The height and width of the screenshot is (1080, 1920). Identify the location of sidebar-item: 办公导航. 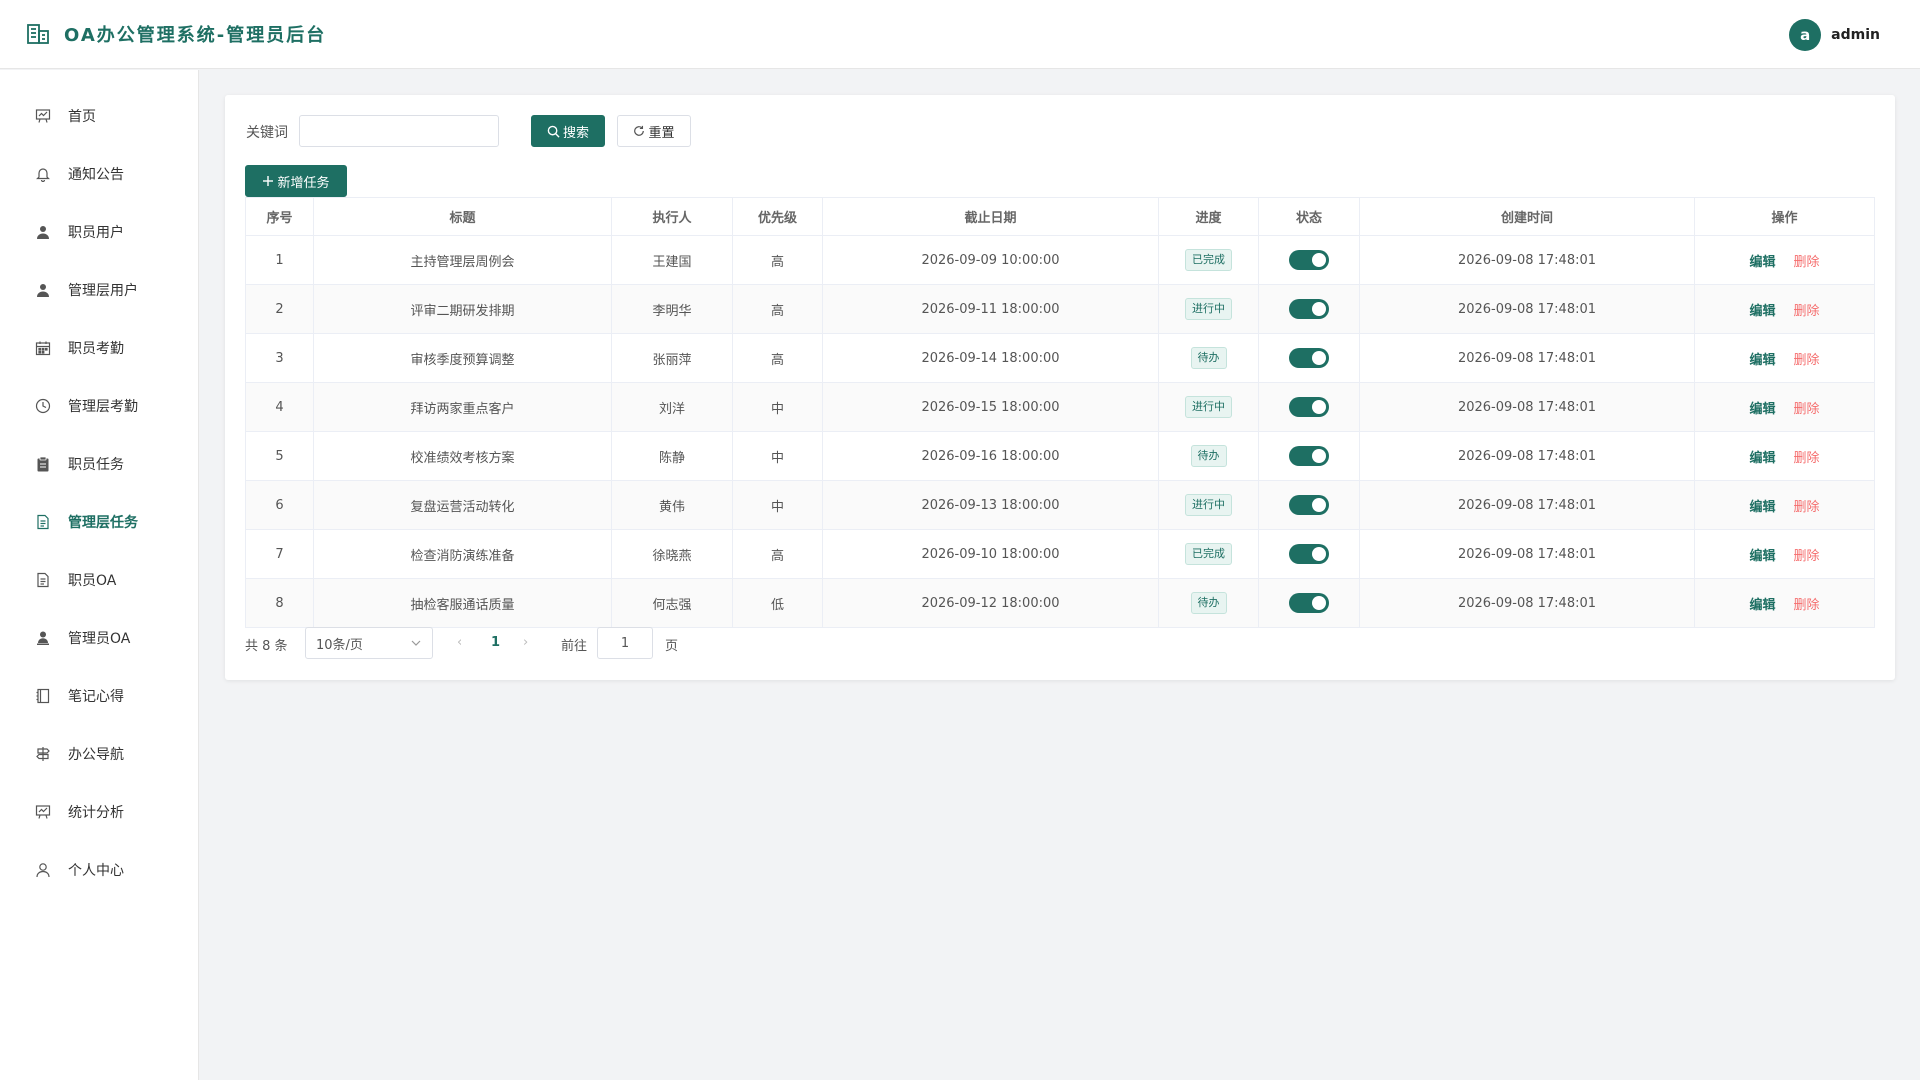
(99, 754).